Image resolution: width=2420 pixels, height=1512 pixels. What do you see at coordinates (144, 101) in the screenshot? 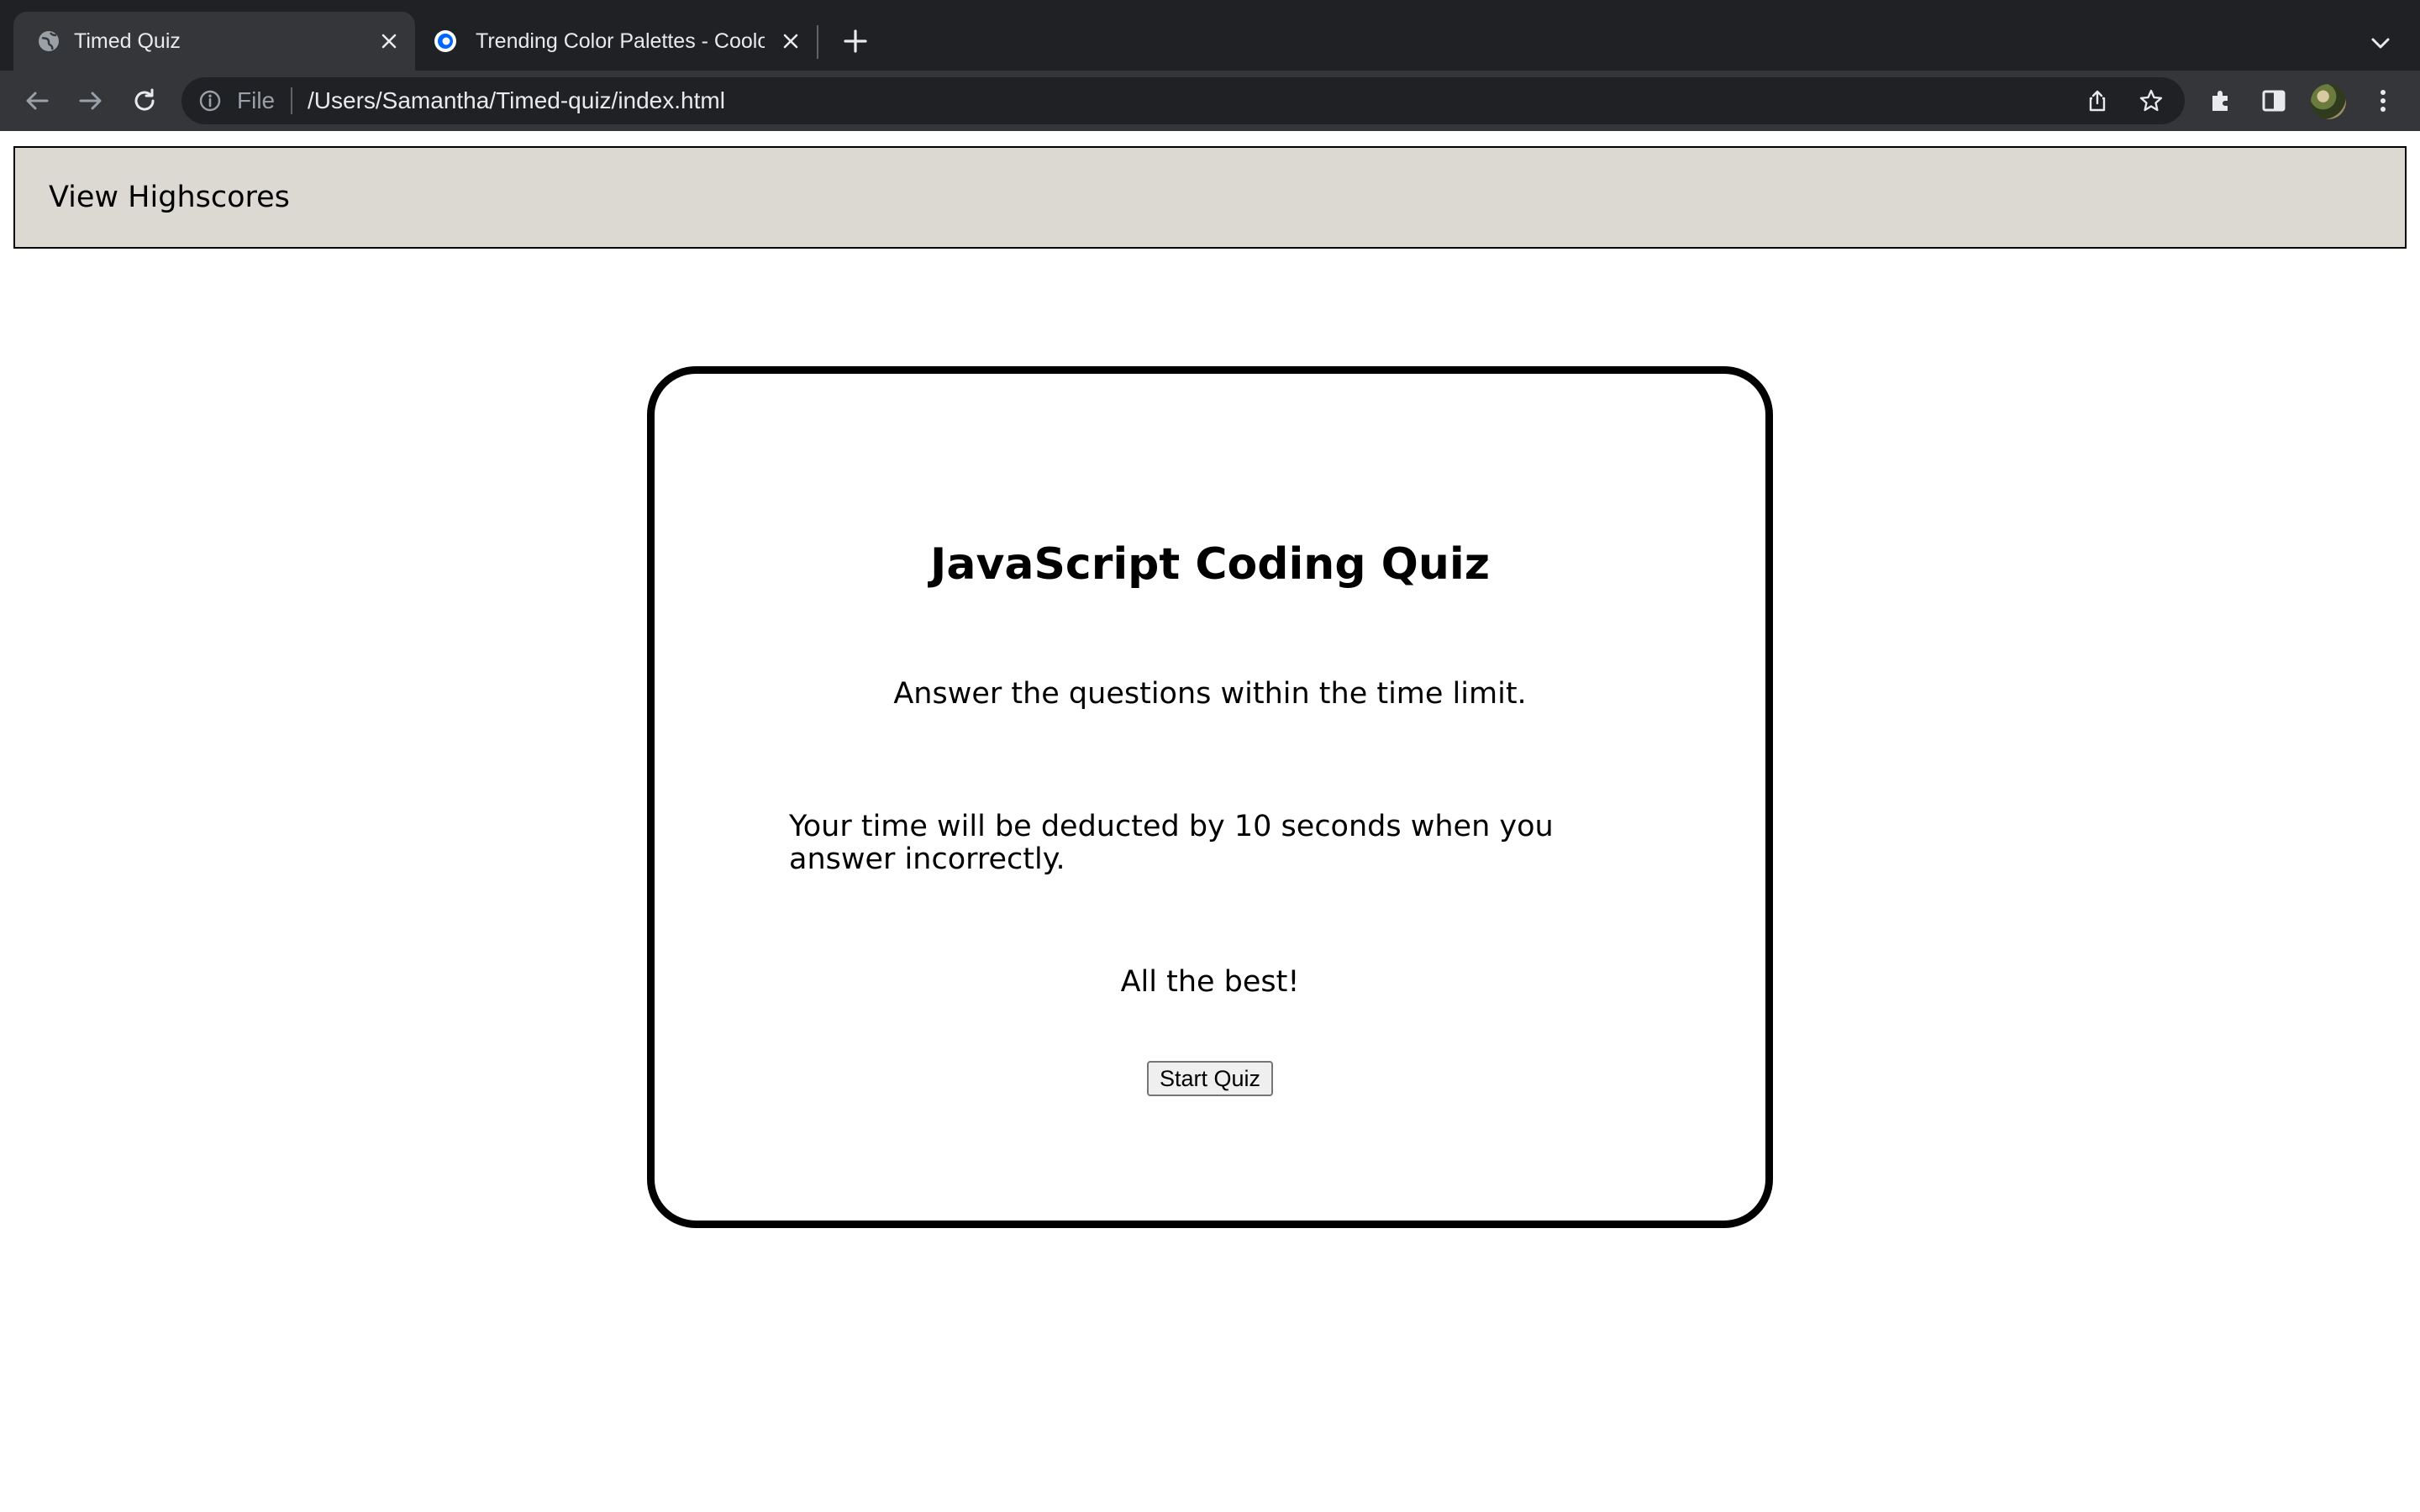
I see `reload-icon` at bounding box center [144, 101].